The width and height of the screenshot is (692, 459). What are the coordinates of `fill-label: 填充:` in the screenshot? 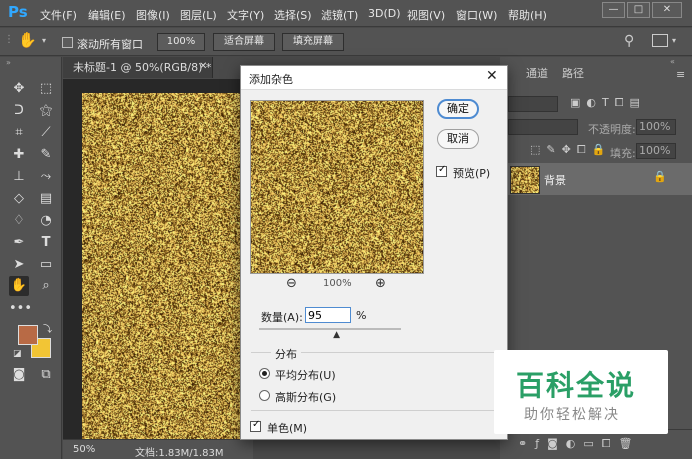 It's located at (623, 153).